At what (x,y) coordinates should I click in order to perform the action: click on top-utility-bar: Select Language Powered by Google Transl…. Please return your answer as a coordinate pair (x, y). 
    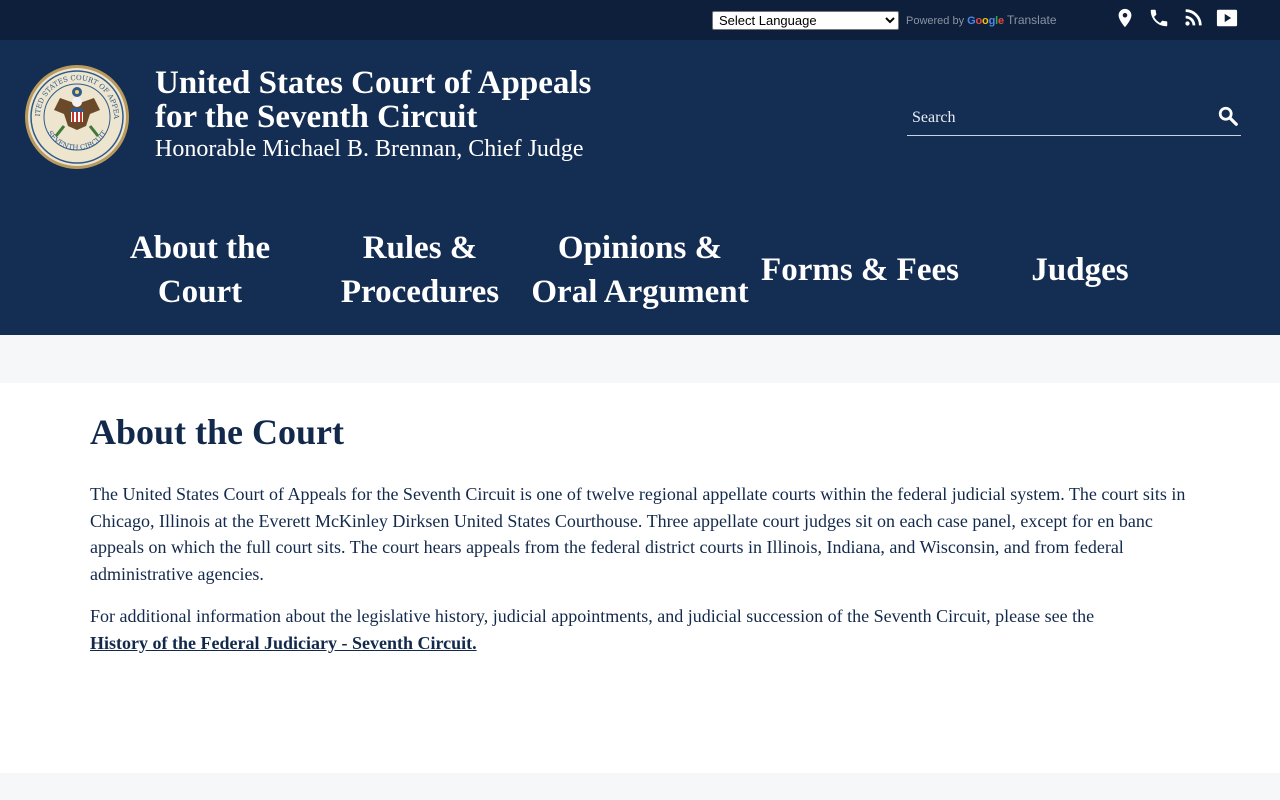
    Looking at the image, I should click on (640, 20).